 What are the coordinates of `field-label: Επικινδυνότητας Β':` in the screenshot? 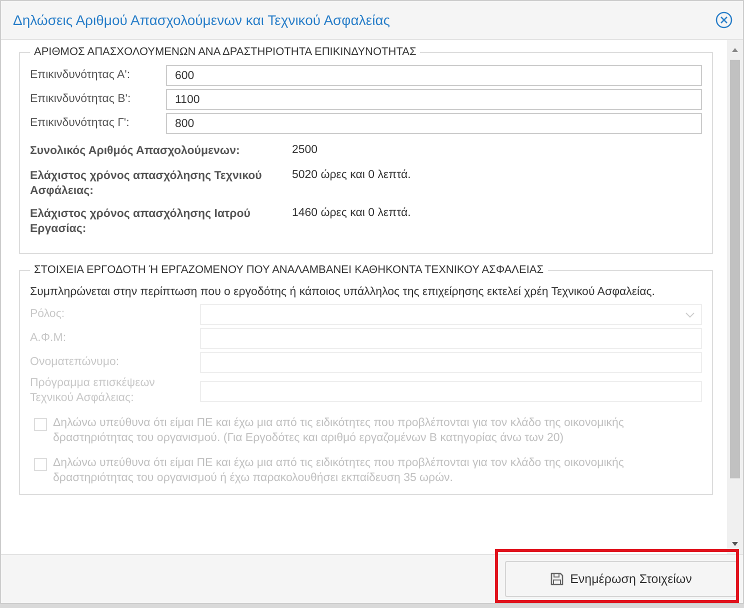 It's located at (81, 99).